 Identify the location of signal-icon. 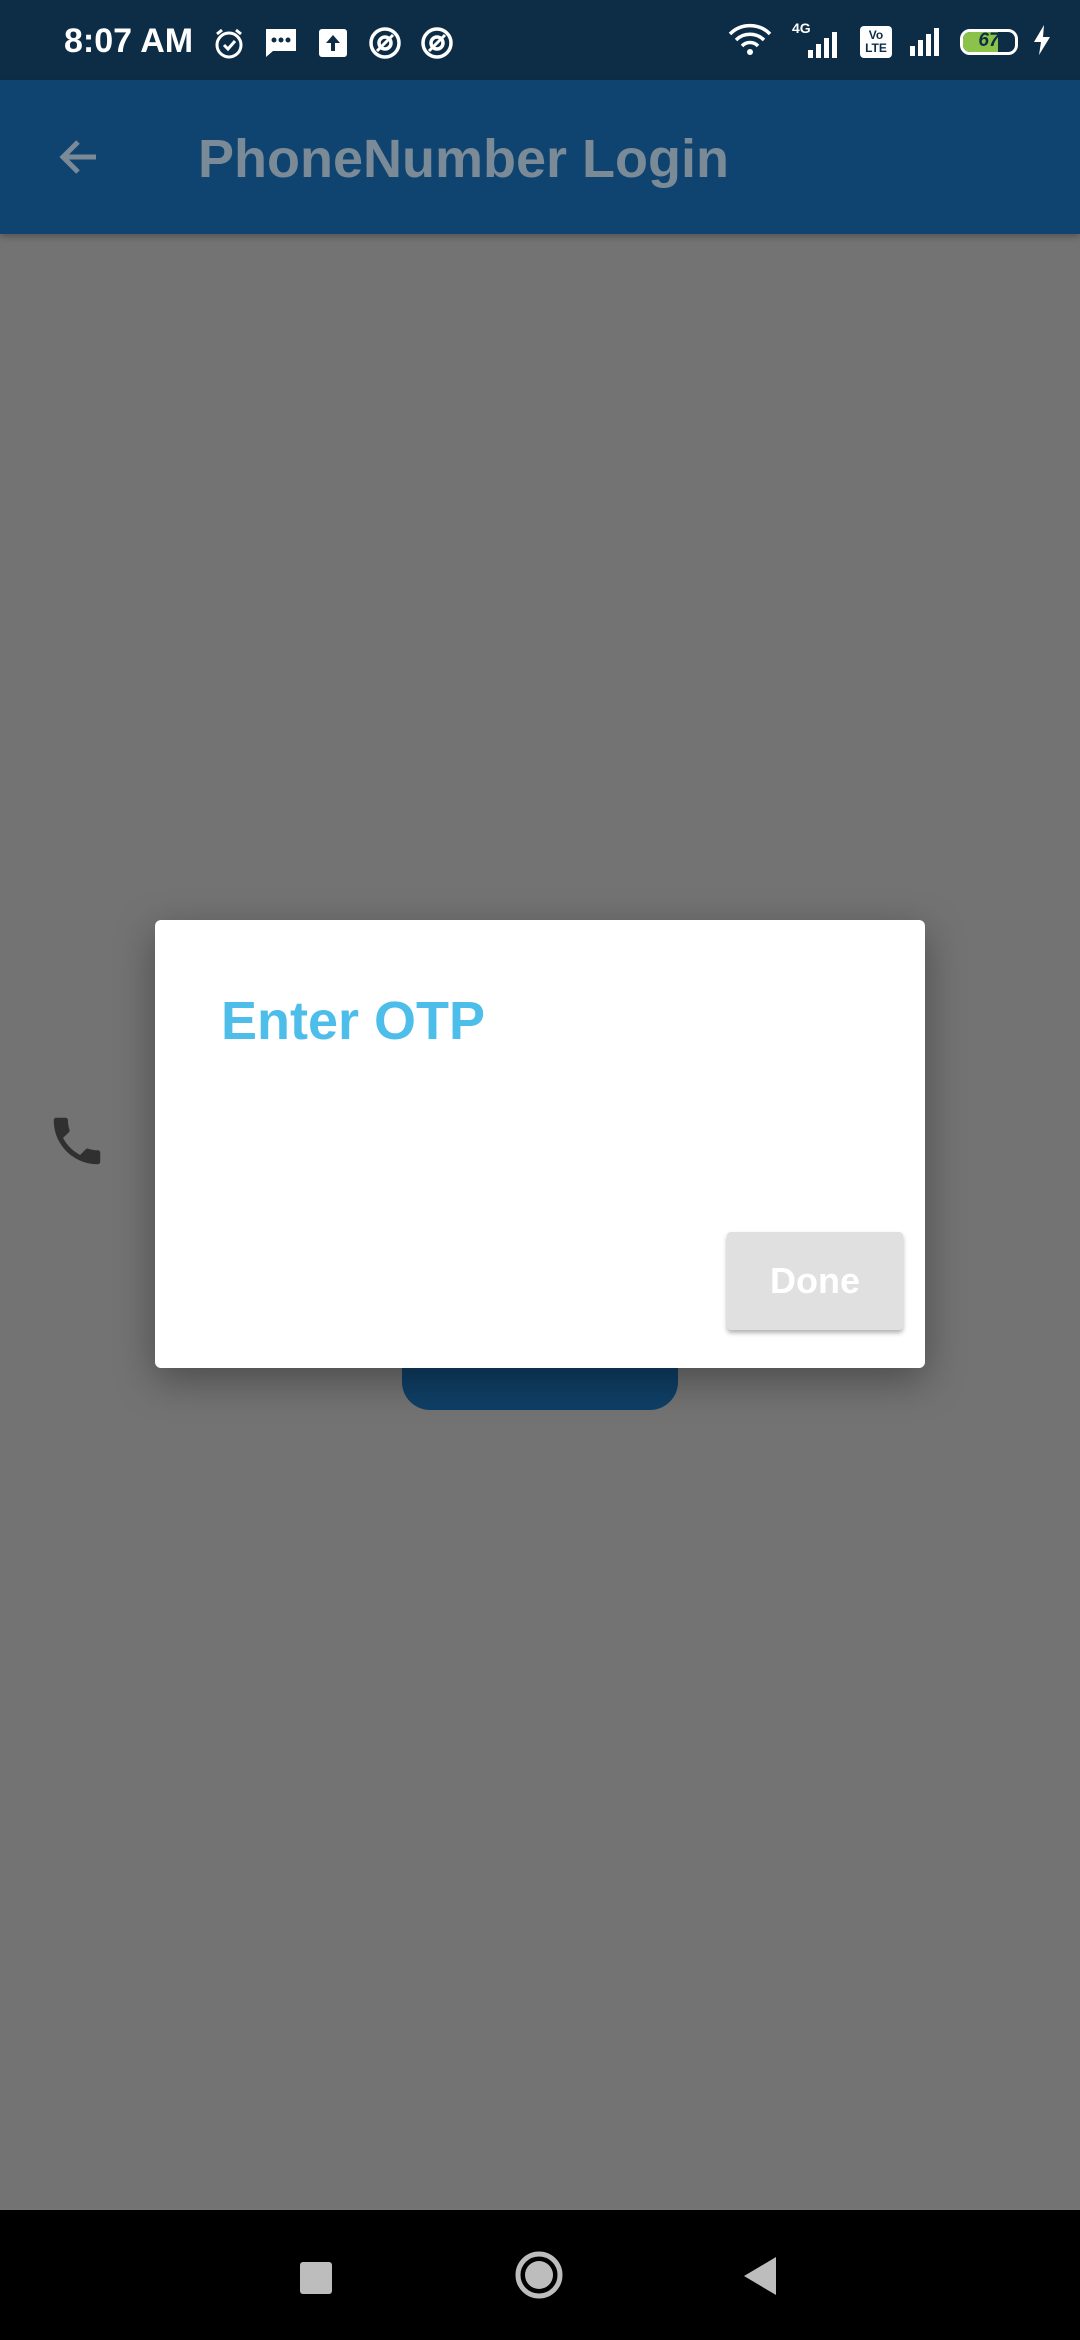
(926, 42).